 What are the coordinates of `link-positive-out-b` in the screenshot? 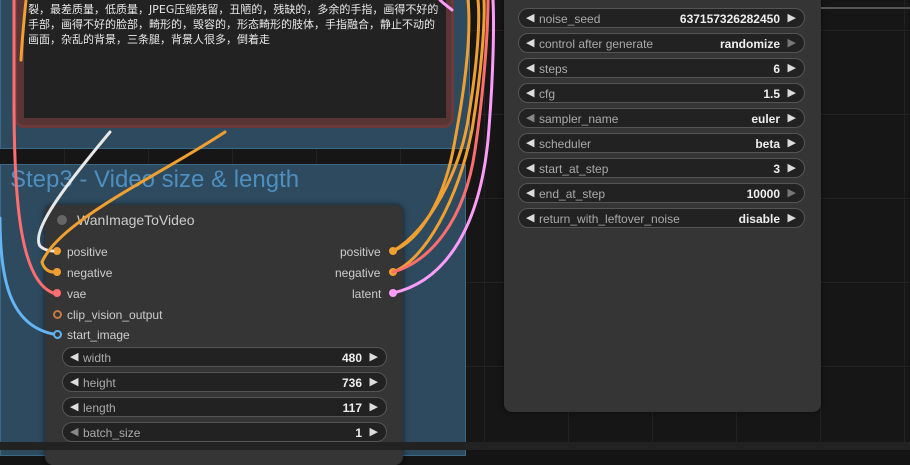 It's located at (436, 126).